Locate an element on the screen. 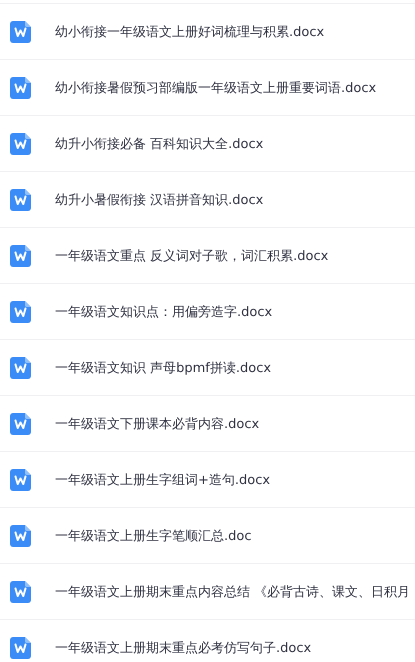 The height and width of the screenshot is (662, 415). file-name: 一年级语文下册课本必背内容.docx is located at coordinates (157, 423).